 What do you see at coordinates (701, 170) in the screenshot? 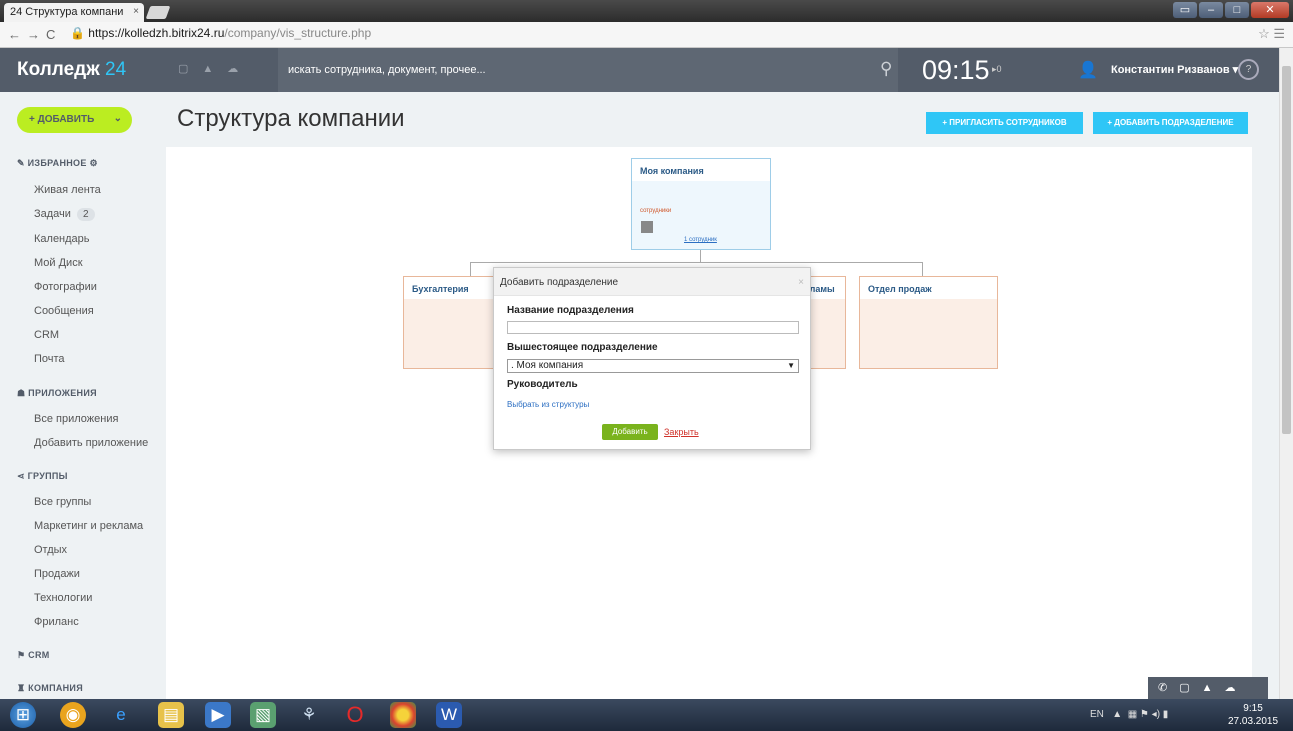
I see `dept-title-root: Моя компания` at bounding box center [701, 170].